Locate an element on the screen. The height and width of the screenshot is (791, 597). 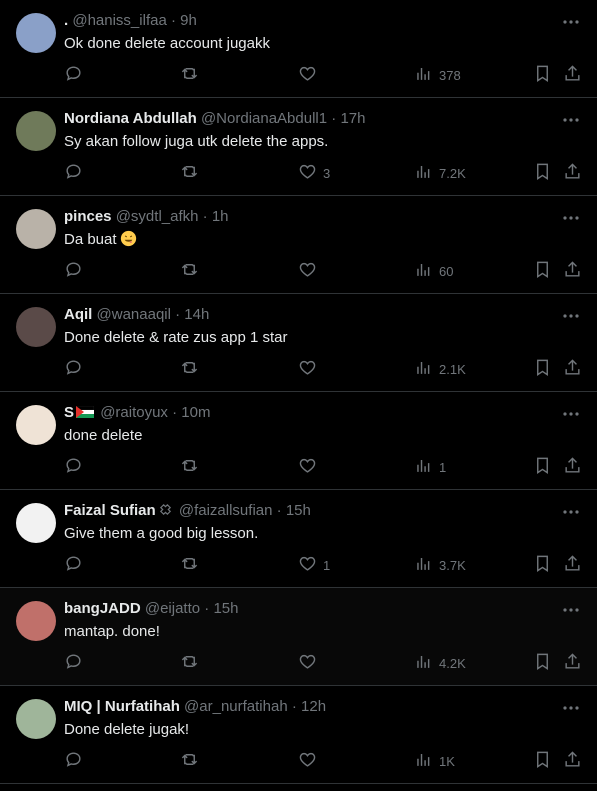
display-name: Aqil is located at coordinates (78, 314).